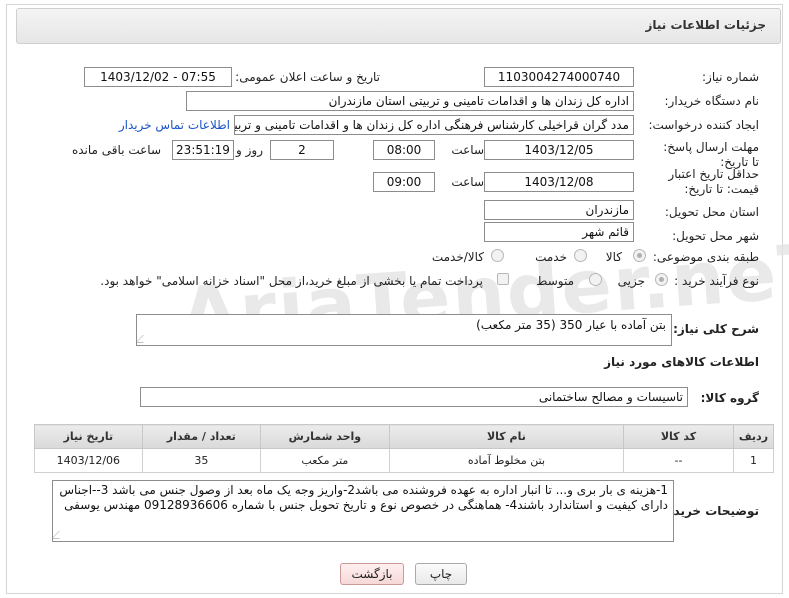  What do you see at coordinates (324, 460) in the screenshot?
I see `cell-unit: متر مکعب` at bounding box center [324, 460].